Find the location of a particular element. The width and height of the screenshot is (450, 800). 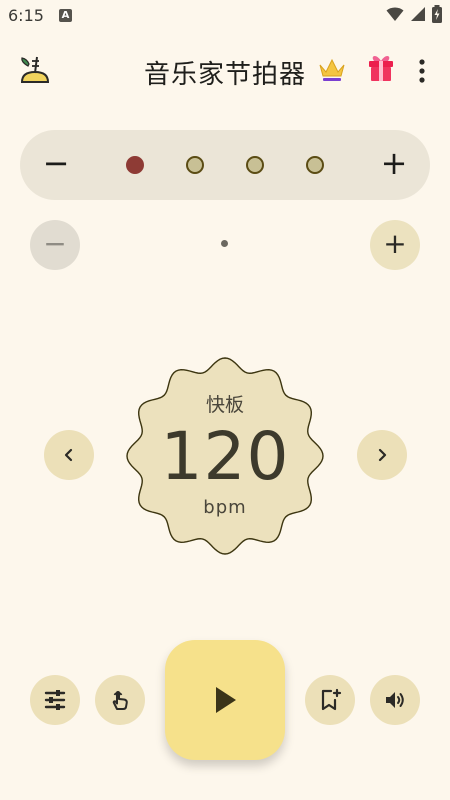

beat-dot-accent is located at coordinates (135, 165).